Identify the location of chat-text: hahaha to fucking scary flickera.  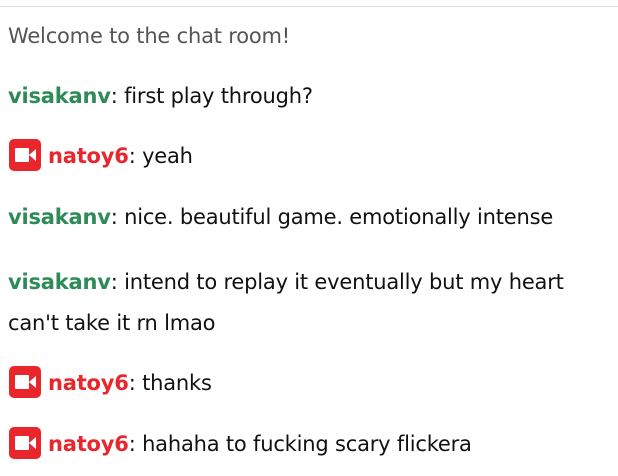
(307, 444).